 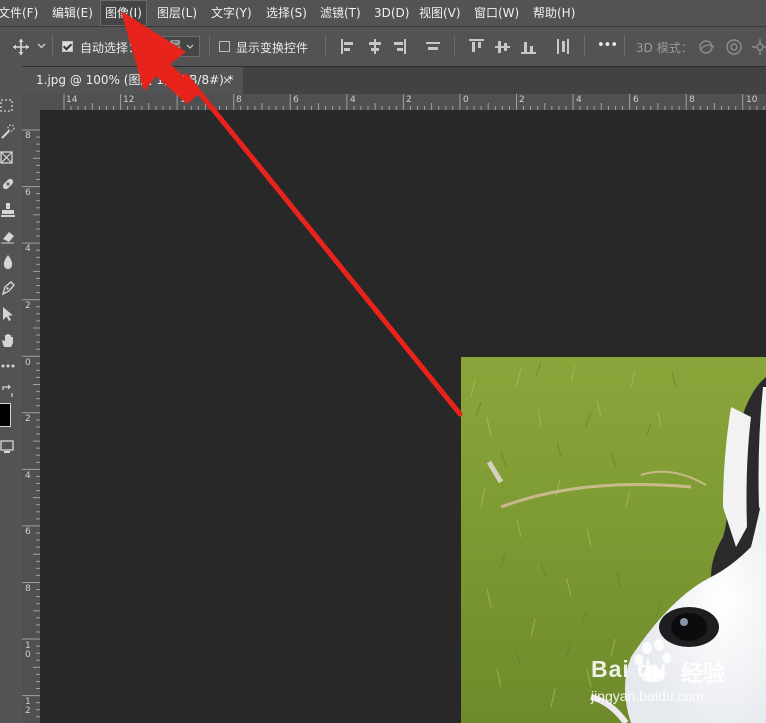 I want to click on foreground-color-swatch, so click(x=5, y=415).